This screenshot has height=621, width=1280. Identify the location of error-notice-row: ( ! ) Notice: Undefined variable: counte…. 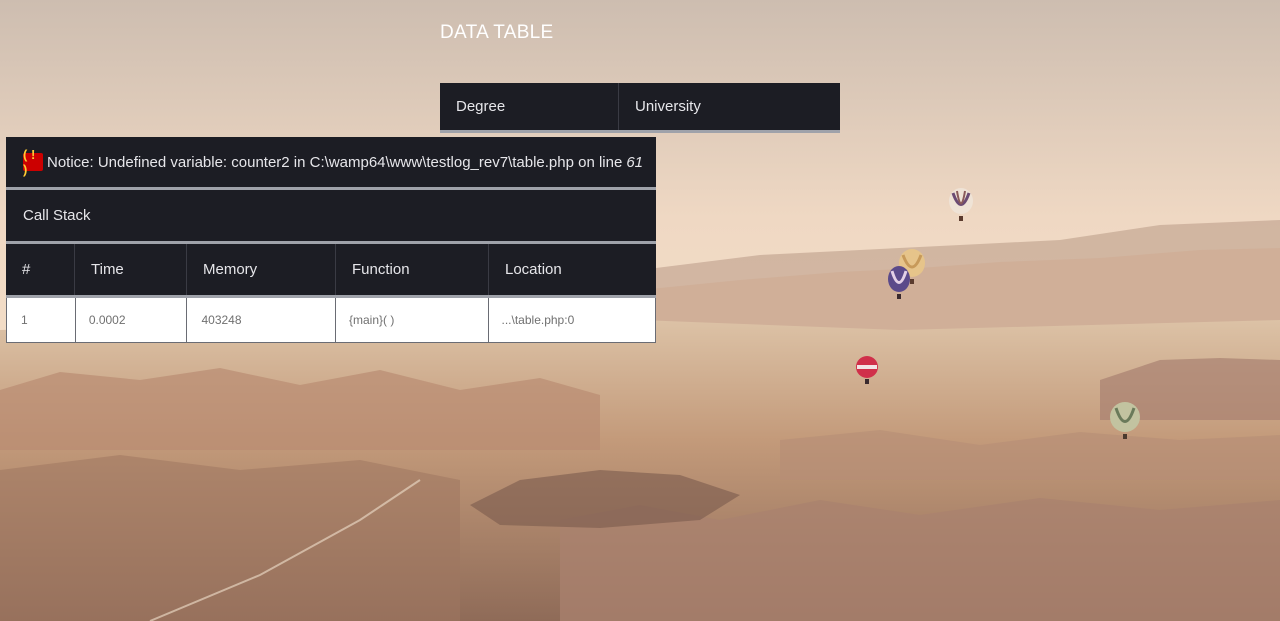
(331, 163).